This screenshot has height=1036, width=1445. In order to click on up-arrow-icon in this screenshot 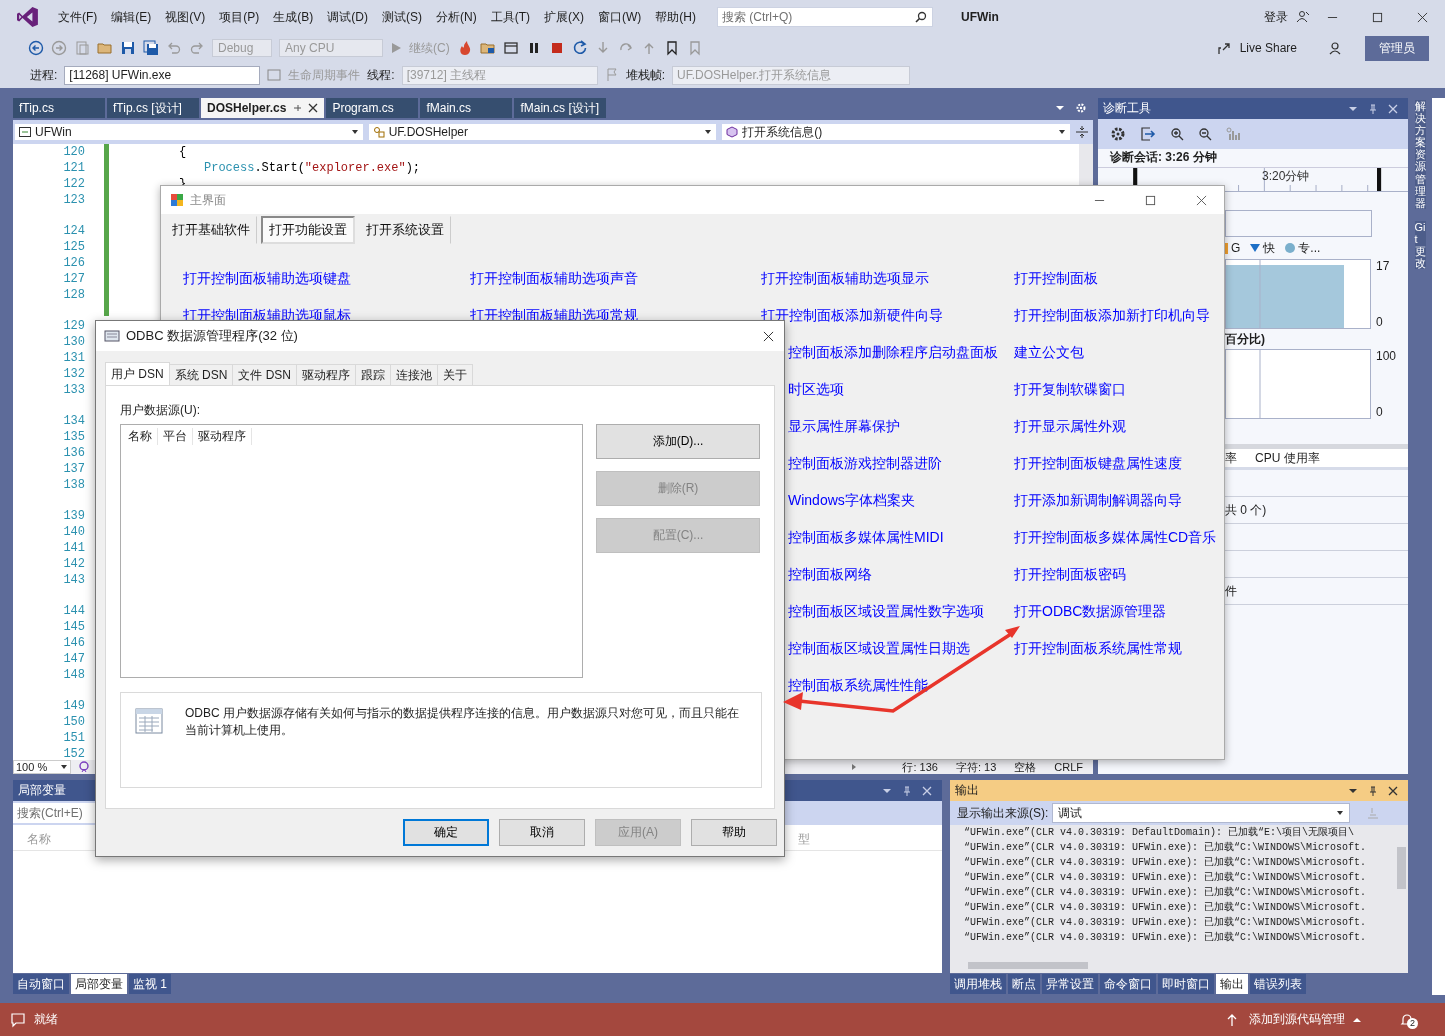, I will do `click(1232, 1019)`.